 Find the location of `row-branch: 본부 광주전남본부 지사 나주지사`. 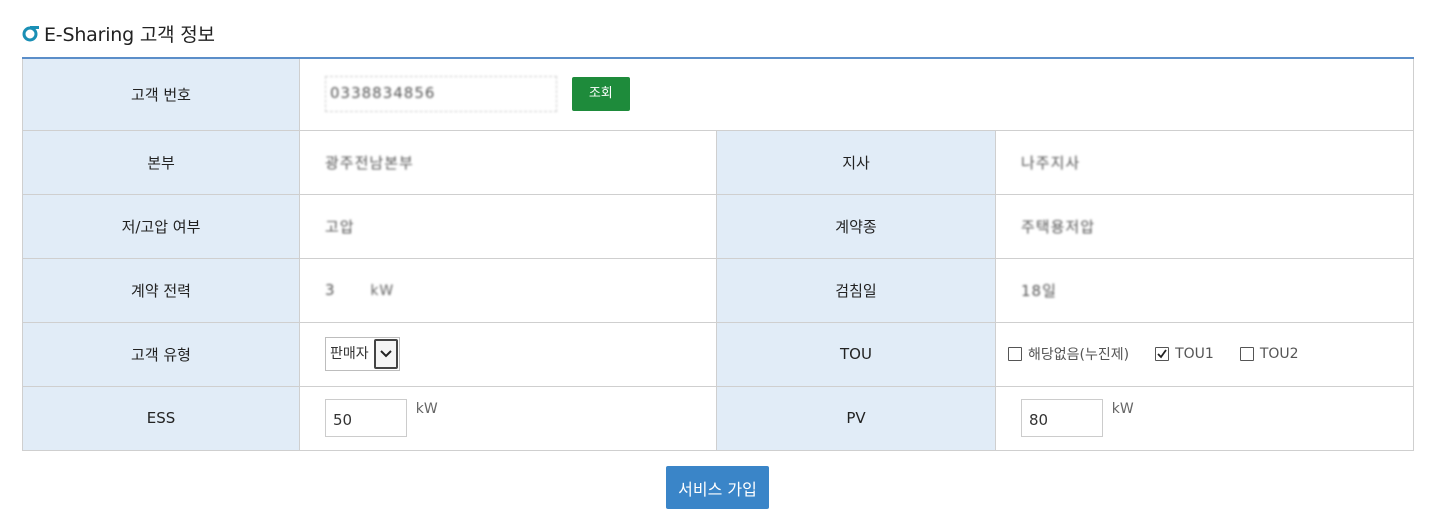

row-branch: 본부 광주전남본부 지사 나주지사 is located at coordinates (718, 162).